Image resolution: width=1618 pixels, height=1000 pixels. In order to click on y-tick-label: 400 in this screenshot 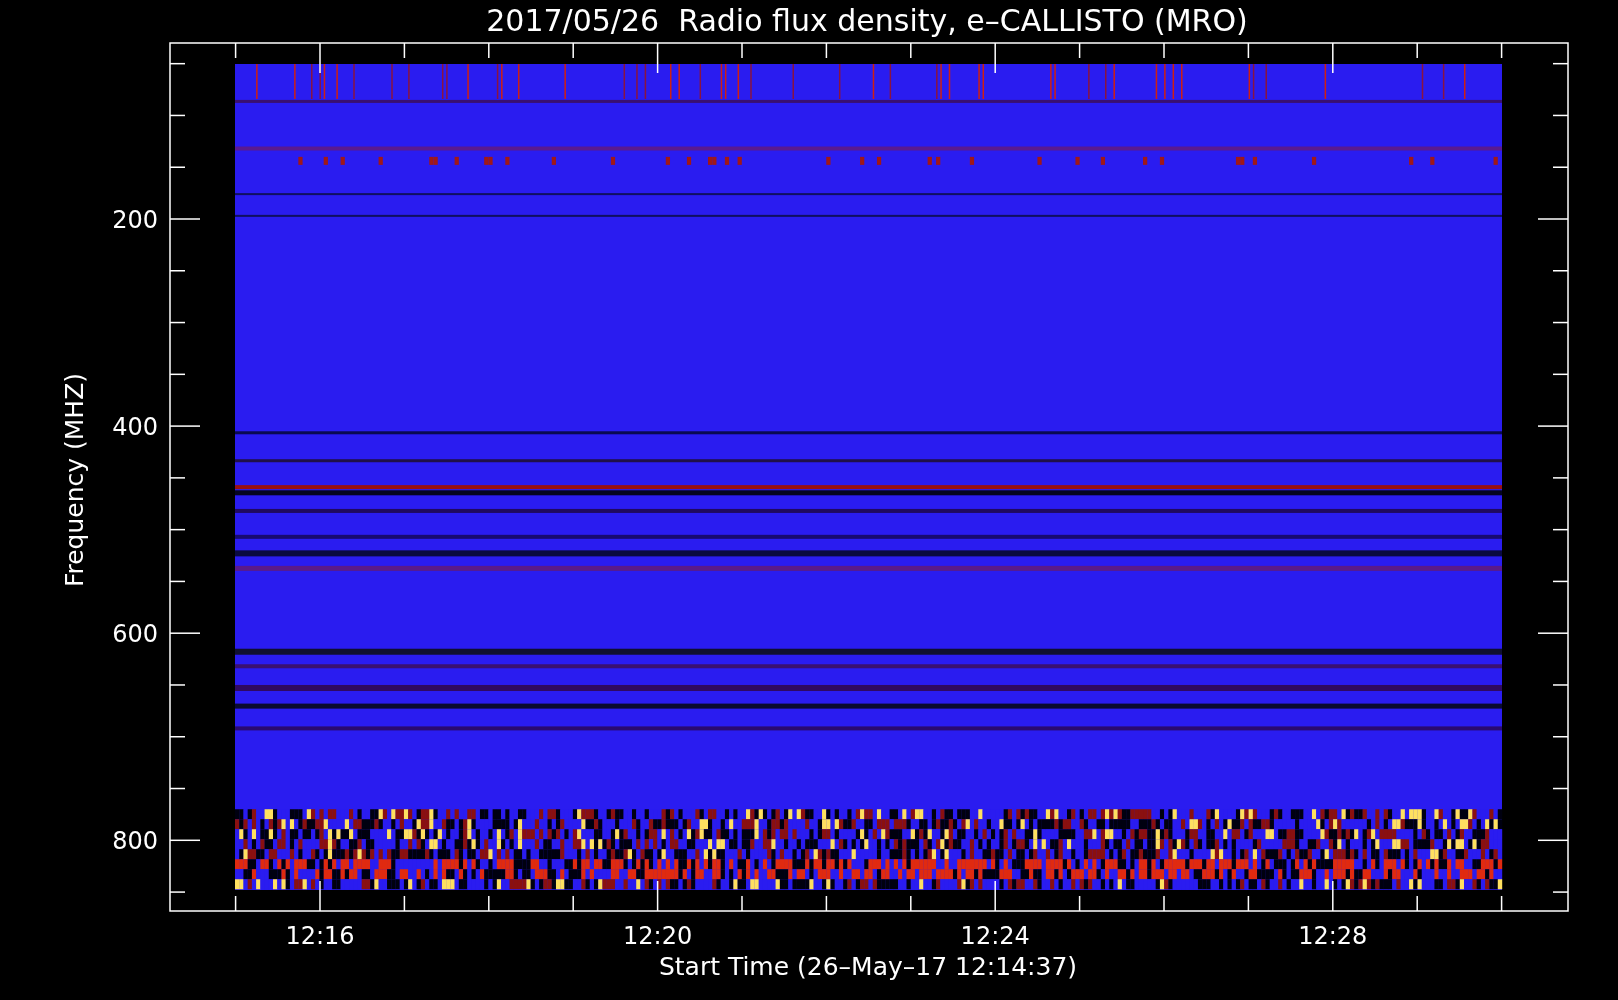, I will do `click(135, 427)`.